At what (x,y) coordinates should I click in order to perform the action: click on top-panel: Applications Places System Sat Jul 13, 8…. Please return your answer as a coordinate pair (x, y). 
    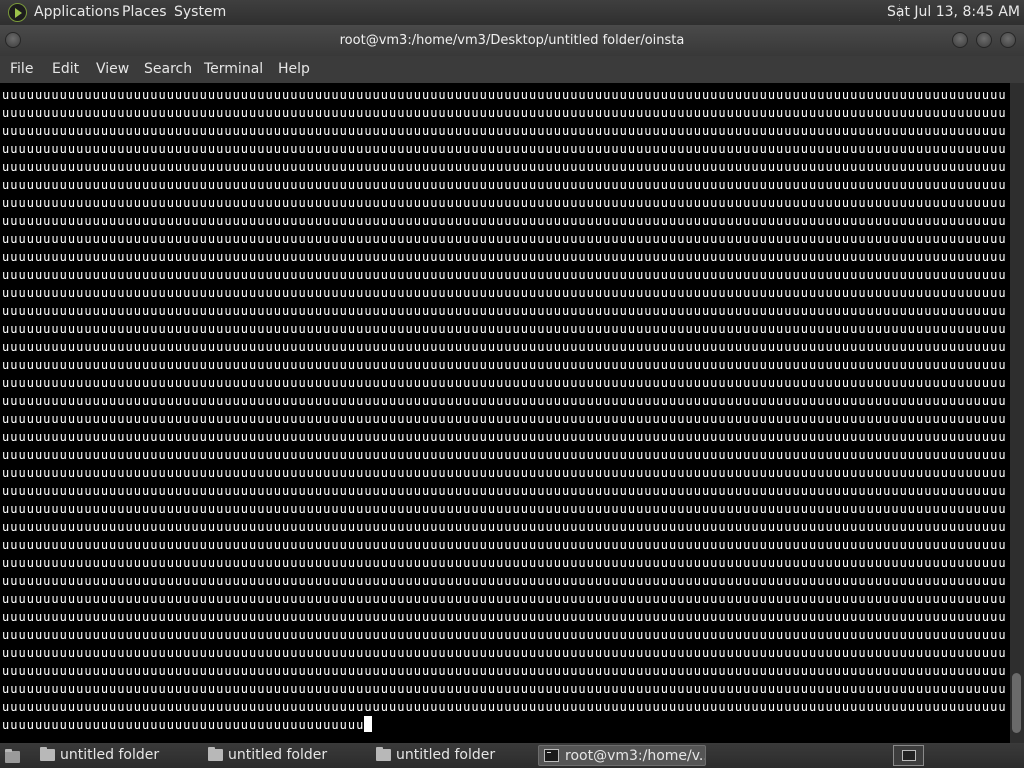
    Looking at the image, I should click on (512, 12).